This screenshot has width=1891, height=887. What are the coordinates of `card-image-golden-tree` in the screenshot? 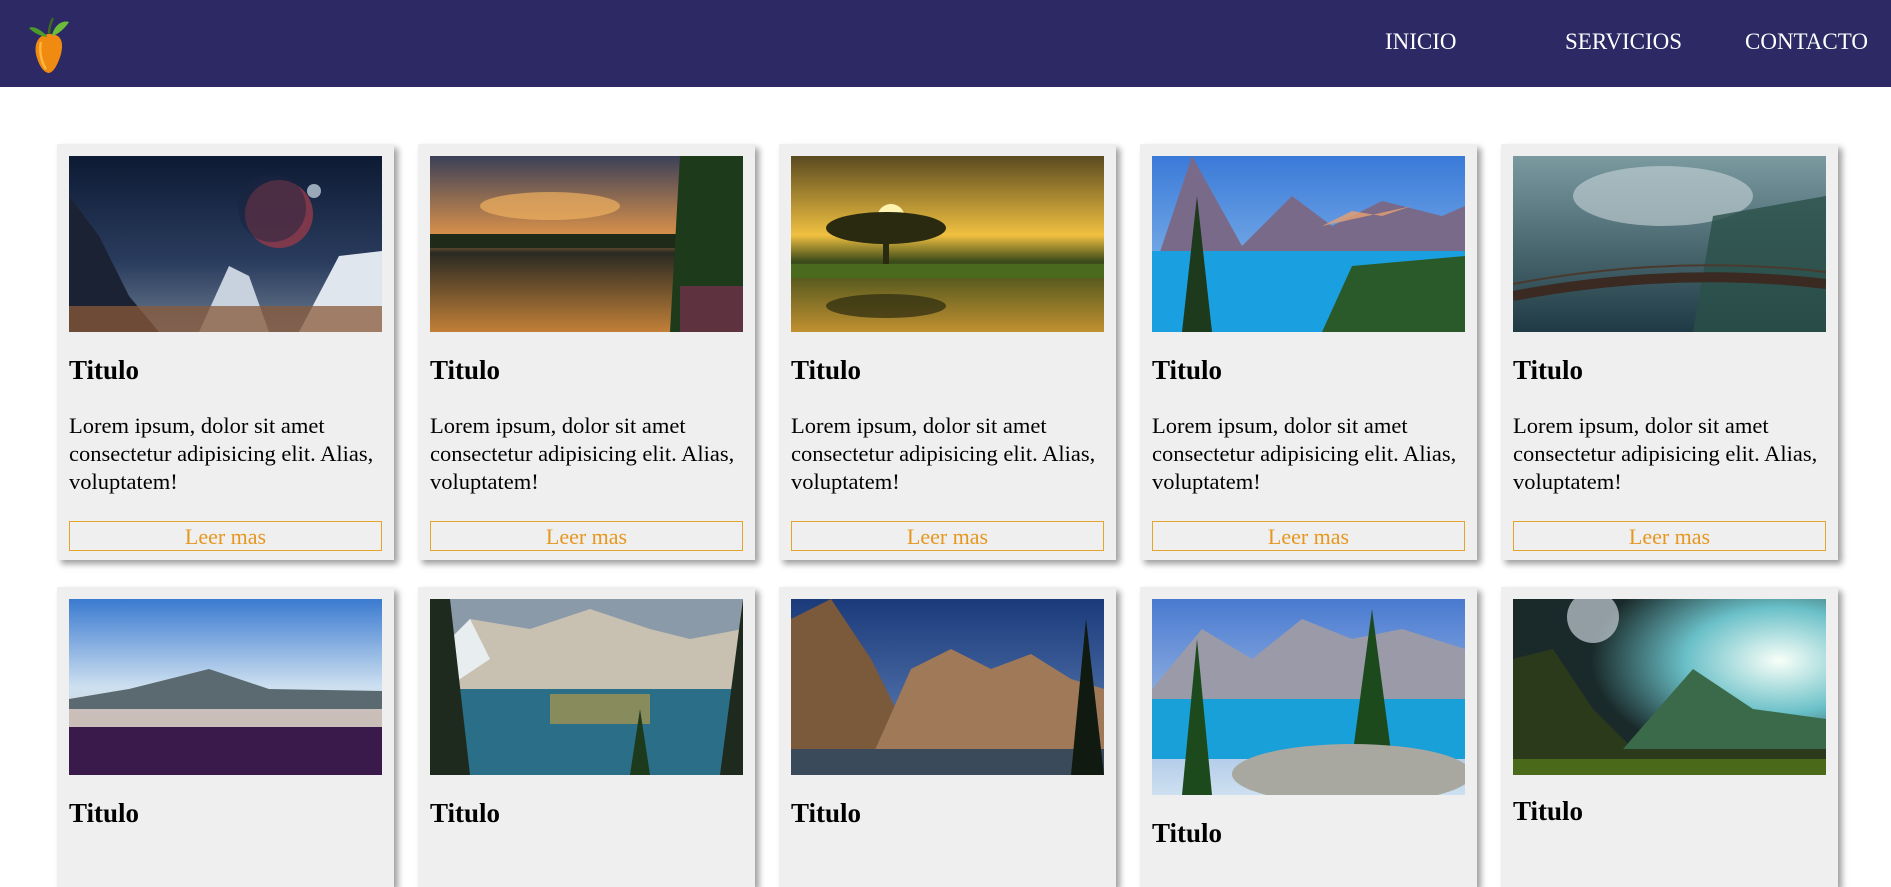 It's located at (947, 244).